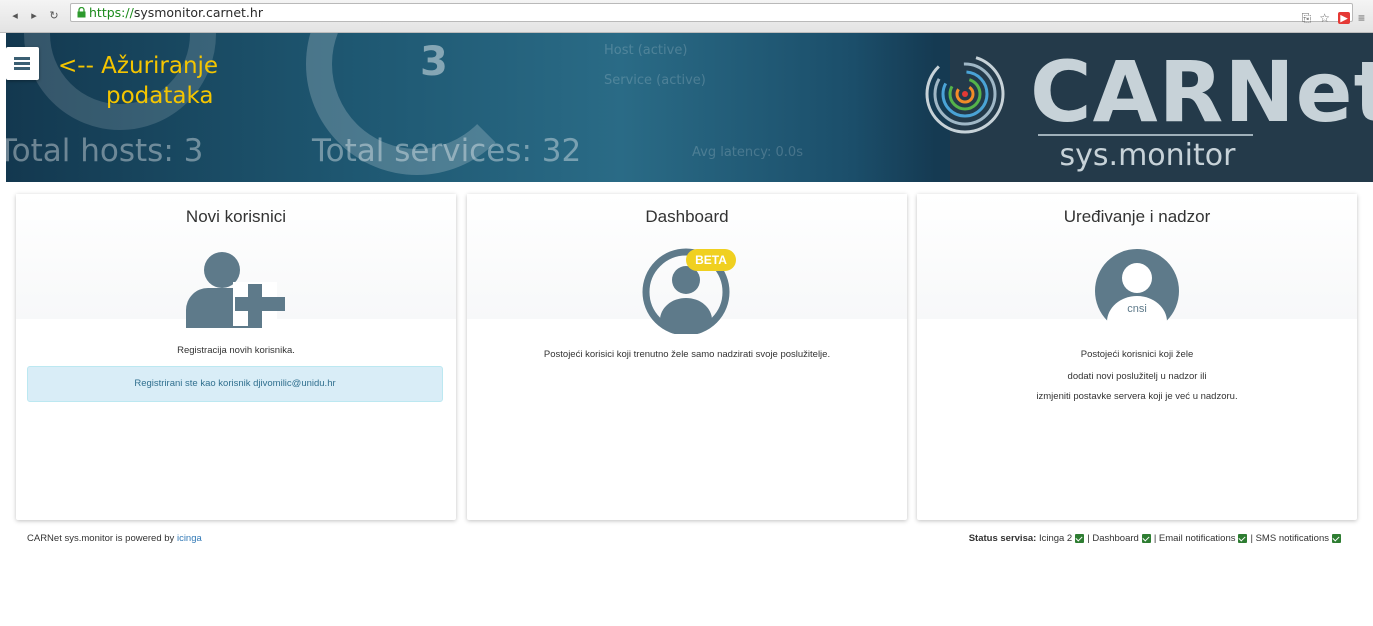  What do you see at coordinates (138, 81) in the screenshot?
I see `update-note: <-- Ažuriranje podataka` at bounding box center [138, 81].